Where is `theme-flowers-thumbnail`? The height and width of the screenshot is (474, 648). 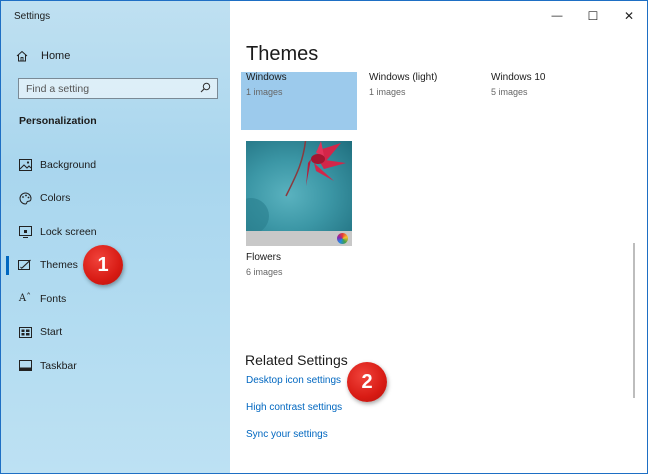
theme-flowers-thumbnail is located at coordinates (299, 193).